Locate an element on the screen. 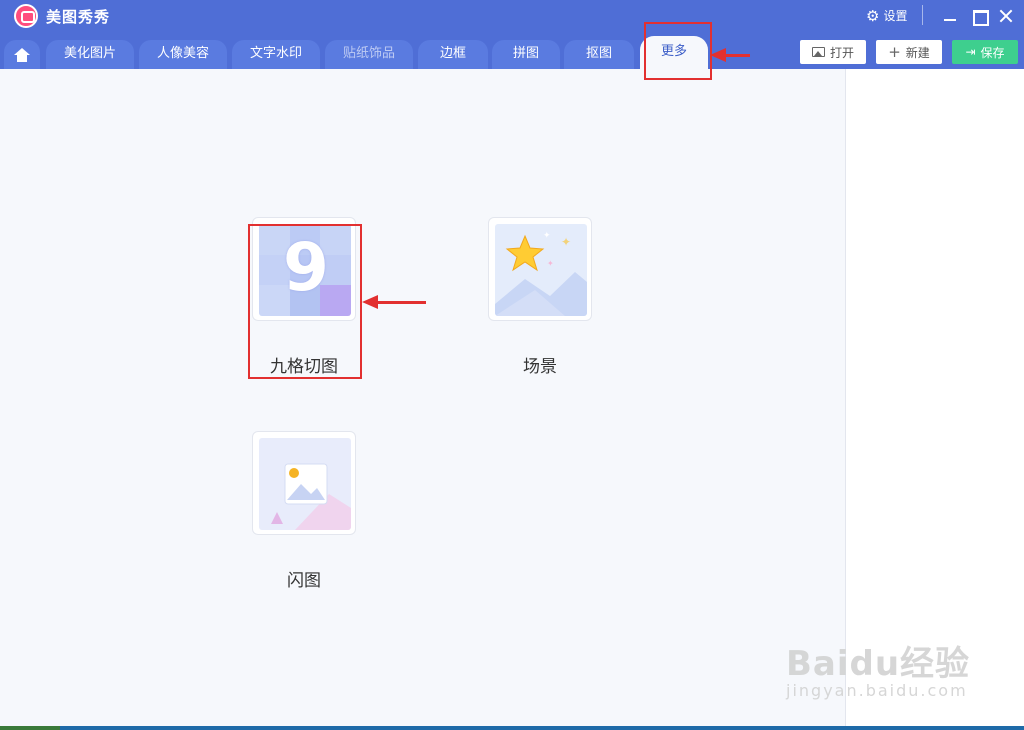 This screenshot has height=730, width=1024. annotation-box-more-tab is located at coordinates (678, 51).